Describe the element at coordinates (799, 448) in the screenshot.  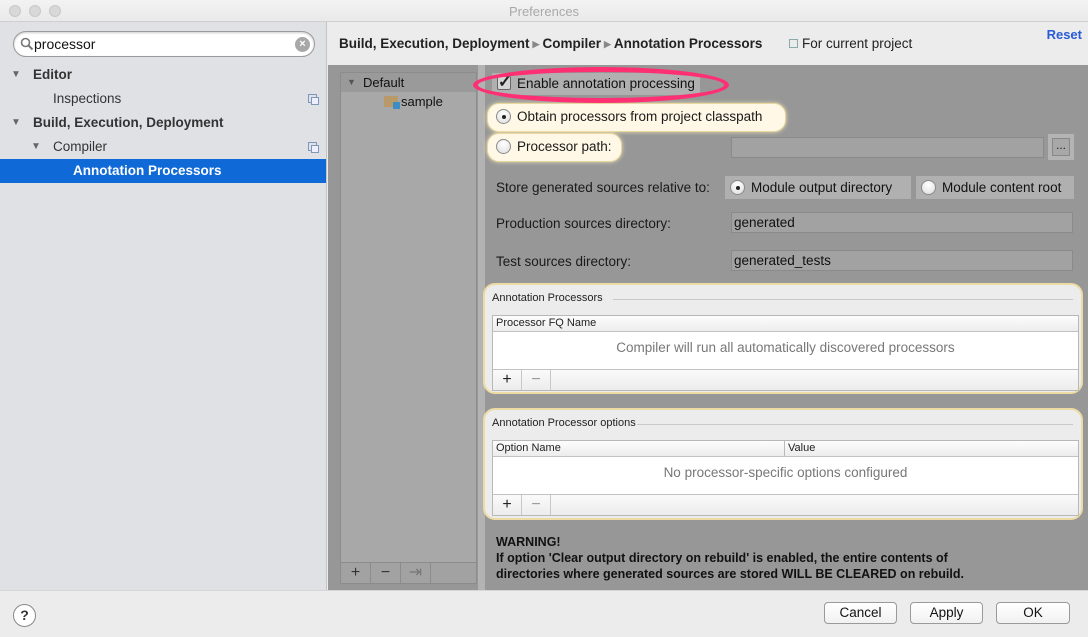
I see `column-header-value: Value` at that location.